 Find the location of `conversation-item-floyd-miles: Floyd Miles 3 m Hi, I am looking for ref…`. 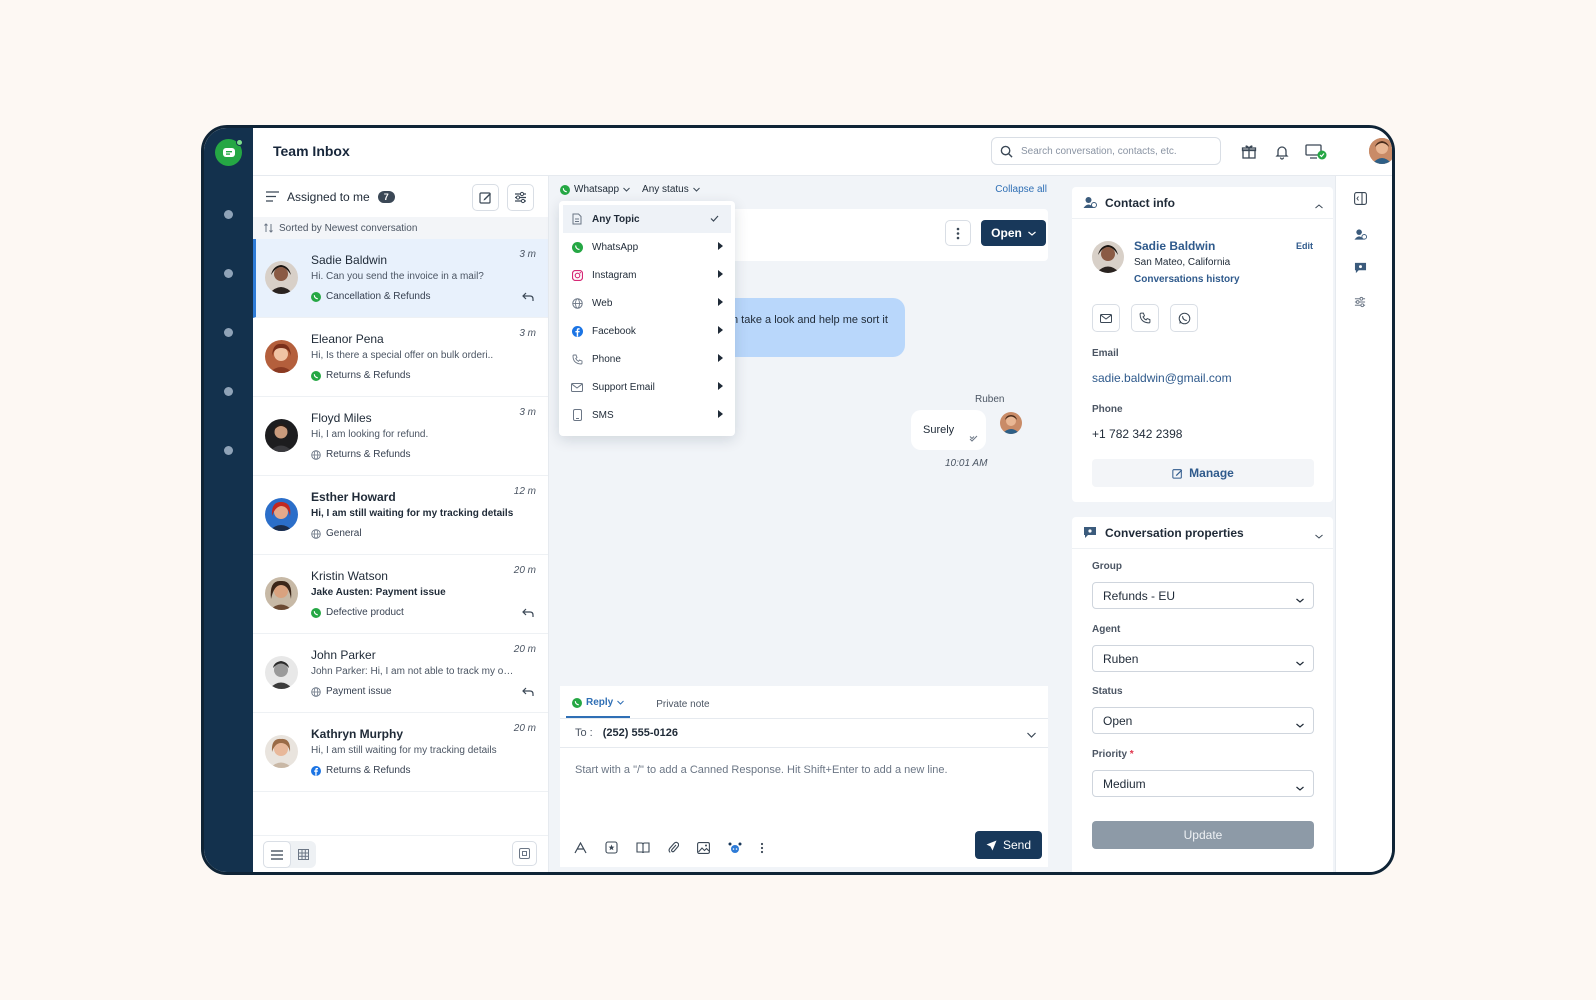

conversation-item-floyd-miles: Floyd Miles 3 m Hi, I am looking for ref… is located at coordinates (400, 436).